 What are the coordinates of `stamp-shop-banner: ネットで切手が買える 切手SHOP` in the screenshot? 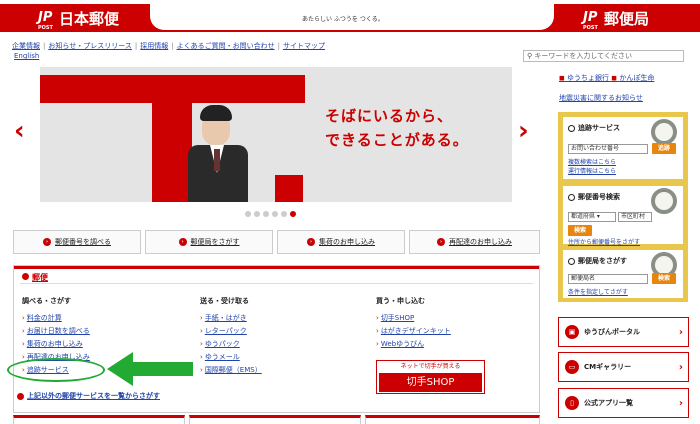 It's located at (430, 377).